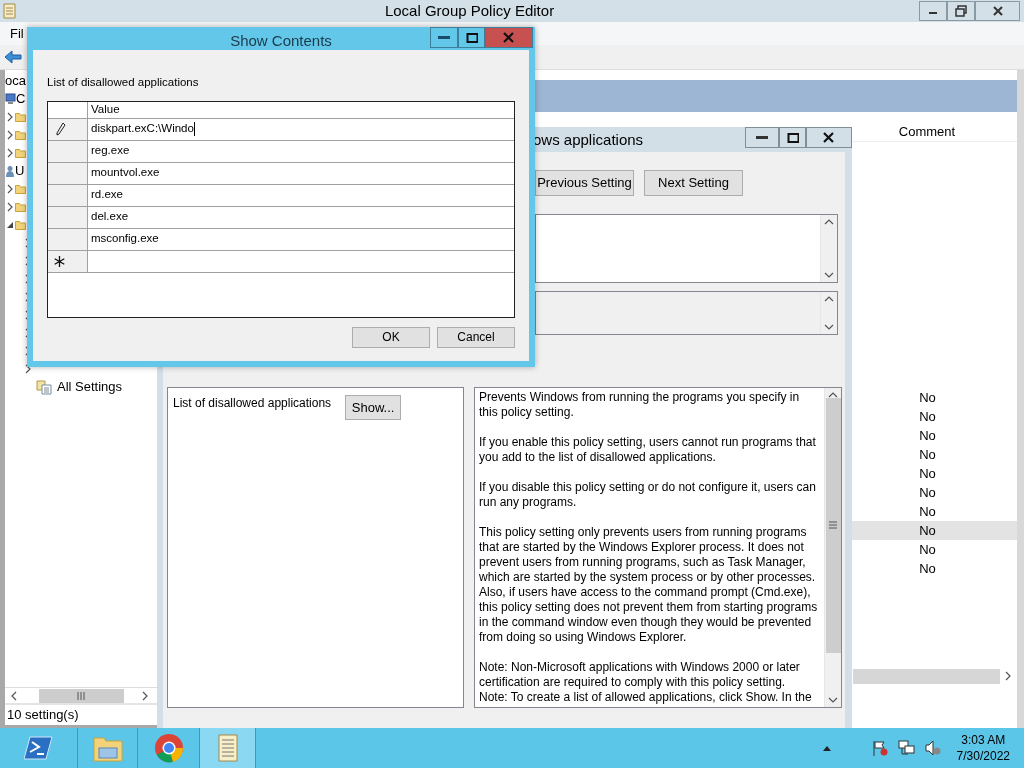 Image resolution: width=1024 pixels, height=768 pixels. Describe the element at coordinates (59, 261) in the screenshot. I see `new-row-icon` at that location.